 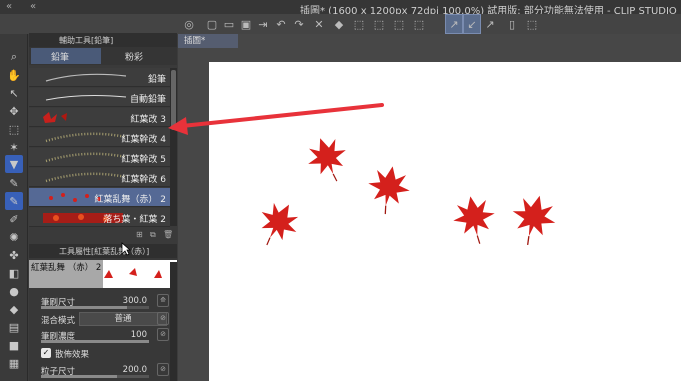 What do you see at coordinates (153, 235) in the screenshot?
I see `copy-sub-tool-icon: ⧉` at bounding box center [153, 235].